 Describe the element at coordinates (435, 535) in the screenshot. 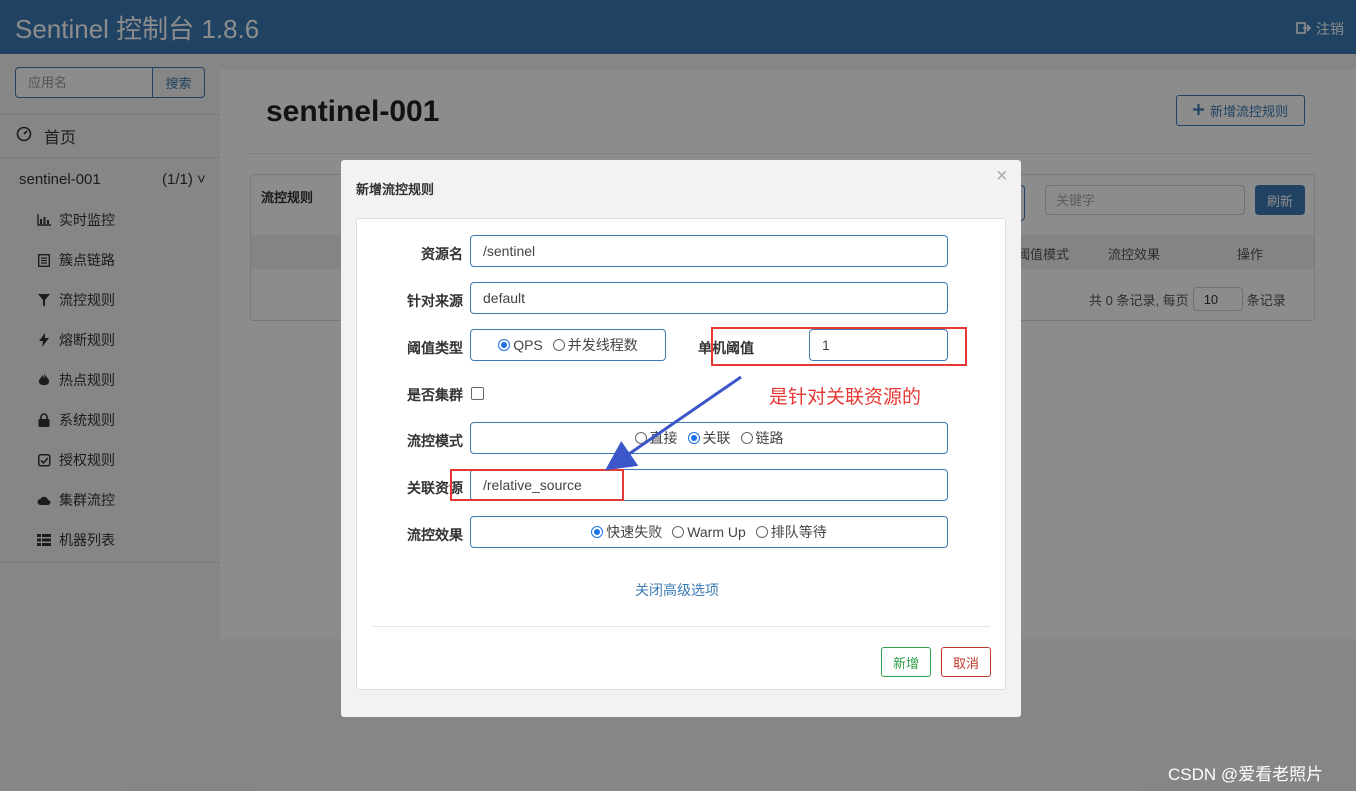

I see `behavior-label: 流控效果` at that location.